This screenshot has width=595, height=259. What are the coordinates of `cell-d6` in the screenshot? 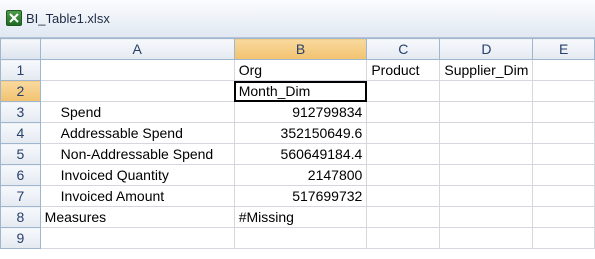 It's located at (486, 175).